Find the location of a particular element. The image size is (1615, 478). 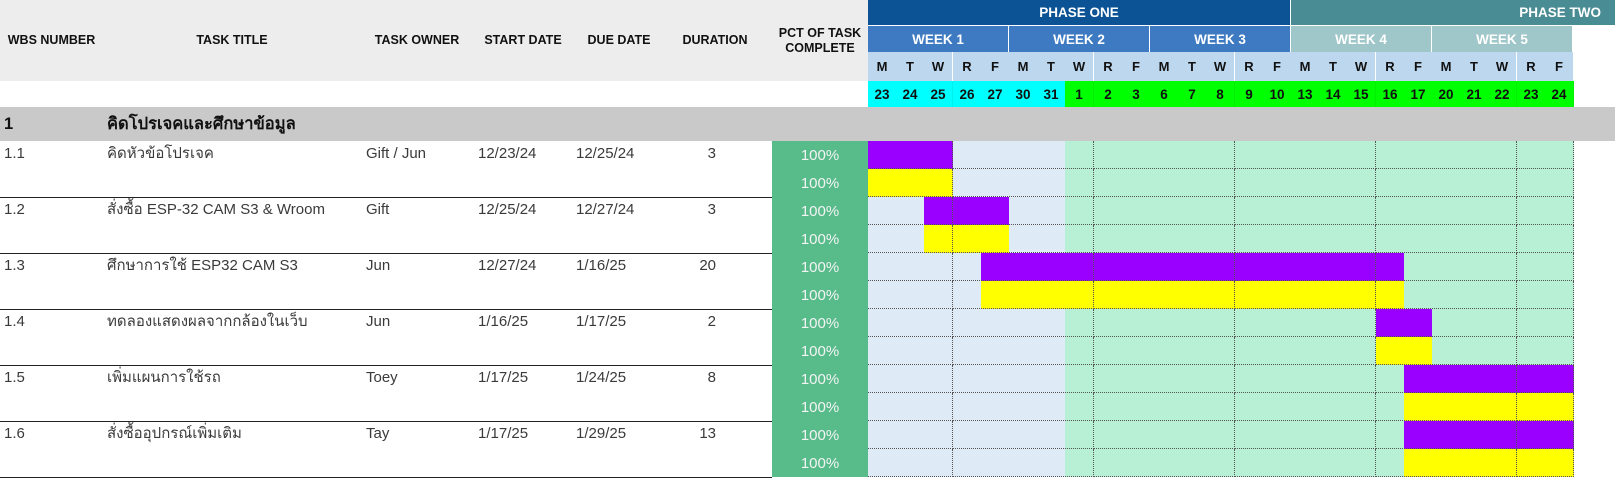

week-header-1: WEEK 1 is located at coordinates (938, 39).